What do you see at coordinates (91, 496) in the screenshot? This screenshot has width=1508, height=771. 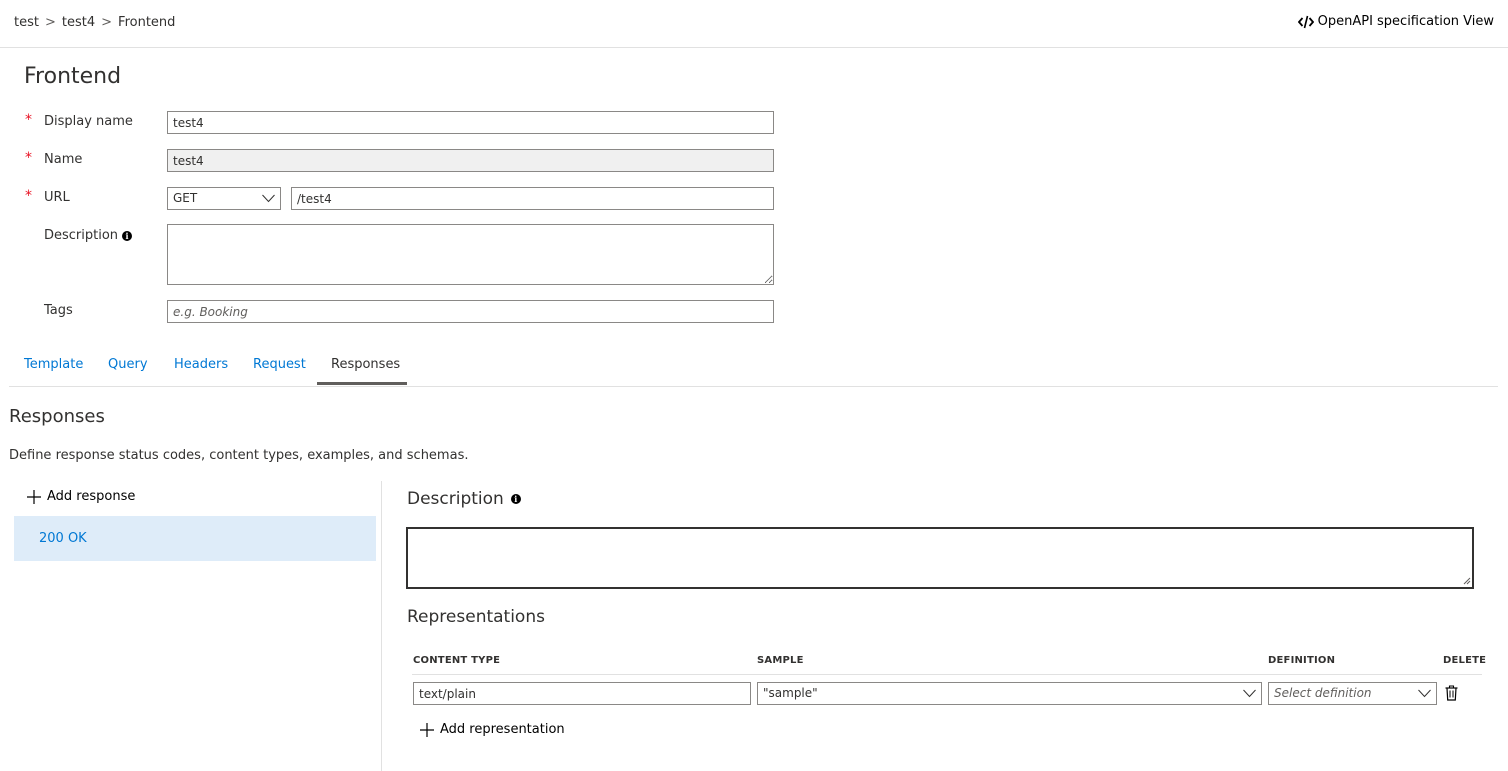 I see `add-response-label: Add response` at bounding box center [91, 496].